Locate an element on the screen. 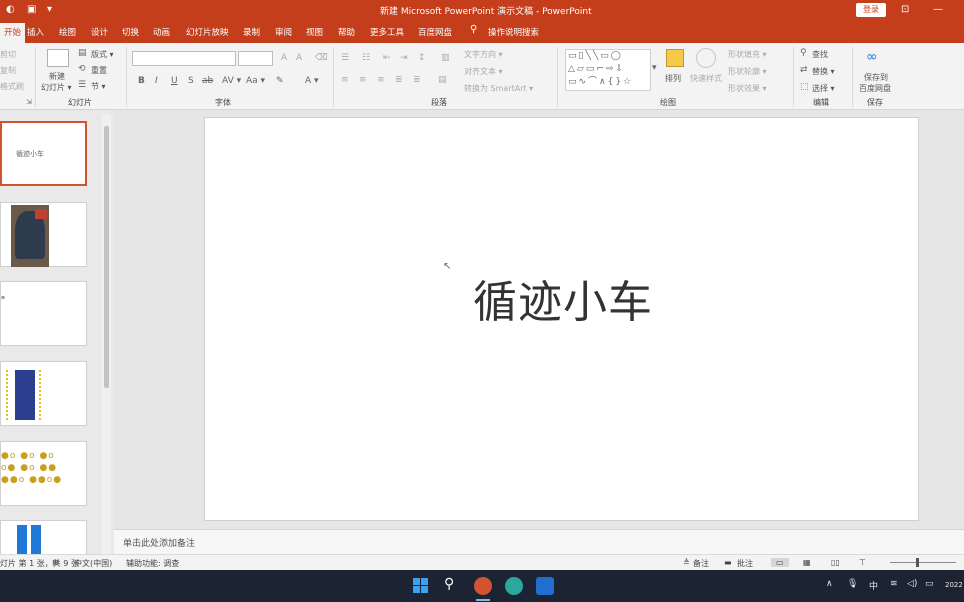 The image size is (964, 602). shapes-more-icon: ▾ is located at coordinates (654, 68).